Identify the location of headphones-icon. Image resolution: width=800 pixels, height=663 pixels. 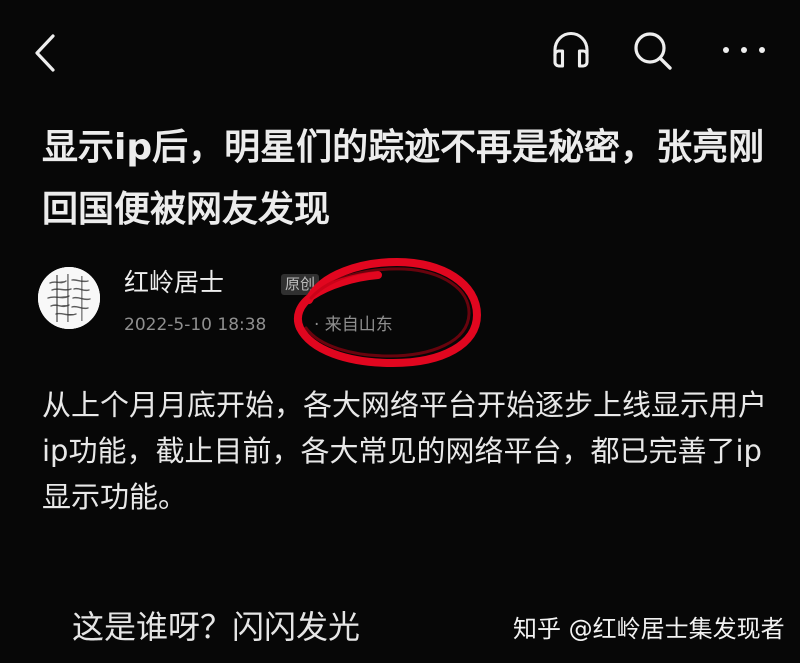
(571, 50).